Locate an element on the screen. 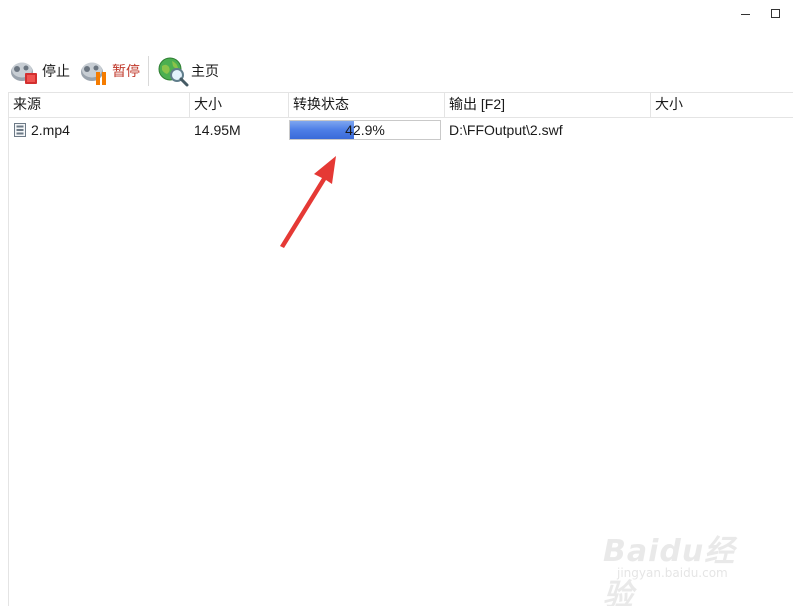 Image resolution: width=793 pixels, height=606 pixels. column-header-output-size: 大小 is located at coordinates (722, 105).